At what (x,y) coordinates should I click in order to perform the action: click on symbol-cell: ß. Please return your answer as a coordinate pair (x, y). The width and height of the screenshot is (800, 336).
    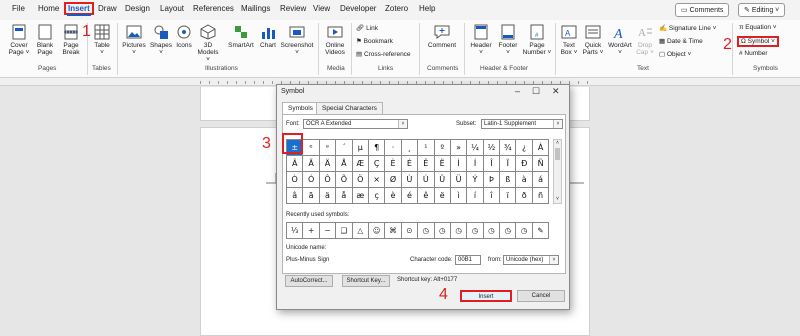
    Looking at the image, I should click on (508, 180).